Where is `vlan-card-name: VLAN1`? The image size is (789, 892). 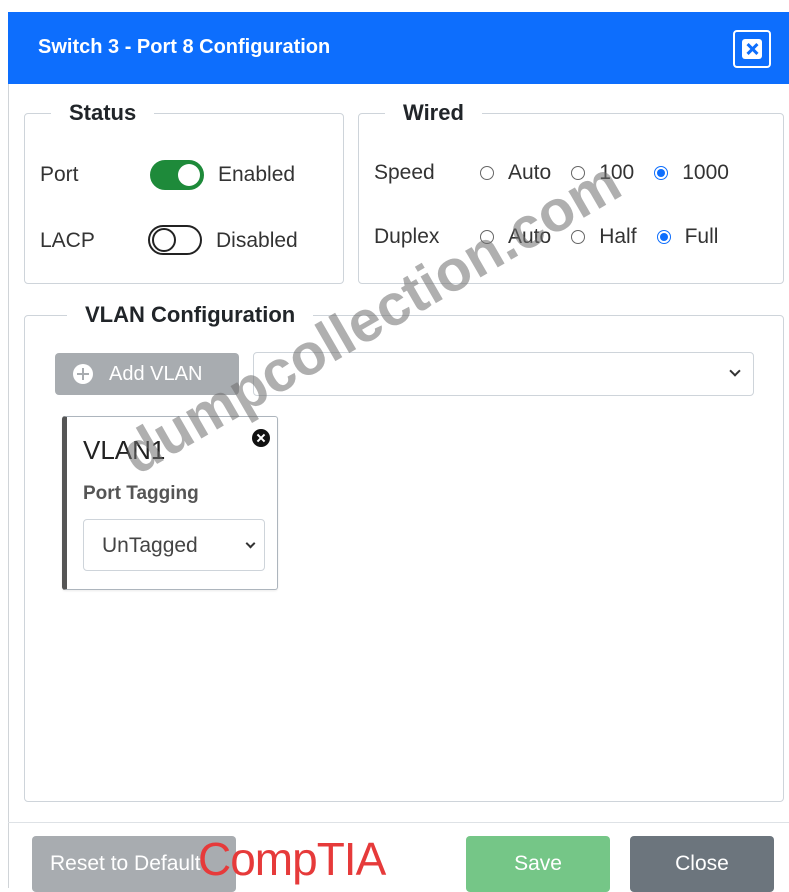
vlan-card-name: VLAN1 is located at coordinates (124, 450).